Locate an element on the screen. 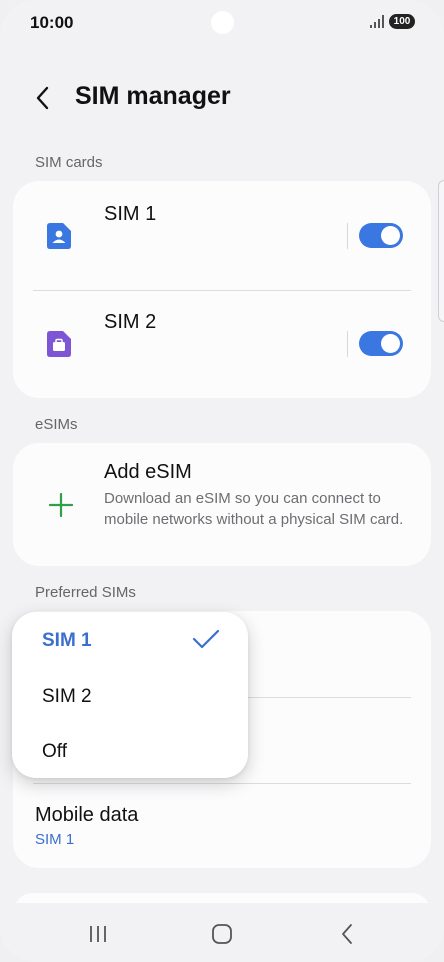 The height and width of the screenshot is (962, 444). checkmark-icon is located at coordinates (206, 639).